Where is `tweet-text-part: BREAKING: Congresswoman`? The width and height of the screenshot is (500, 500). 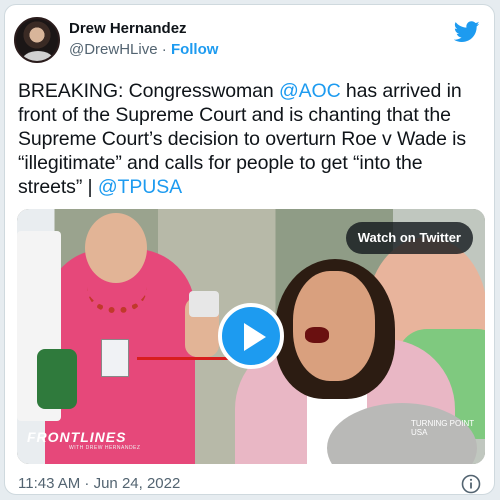 tweet-text-part: BREAKING: Congresswoman is located at coordinates (148, 91).